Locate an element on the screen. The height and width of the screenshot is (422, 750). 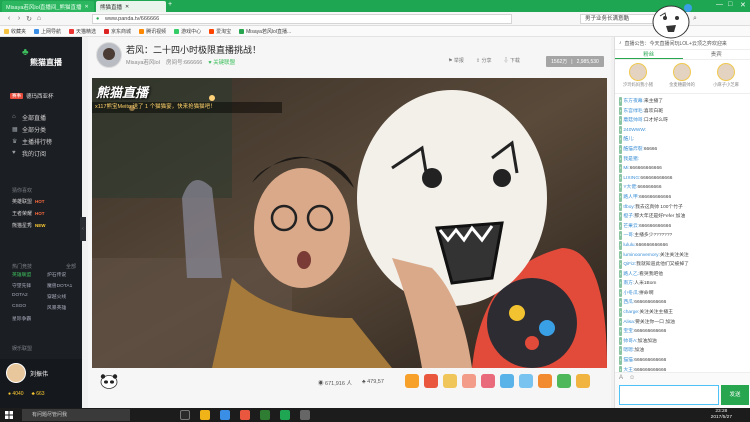
chat-username: luminoonvemory: is located at coordinates (641, 255).